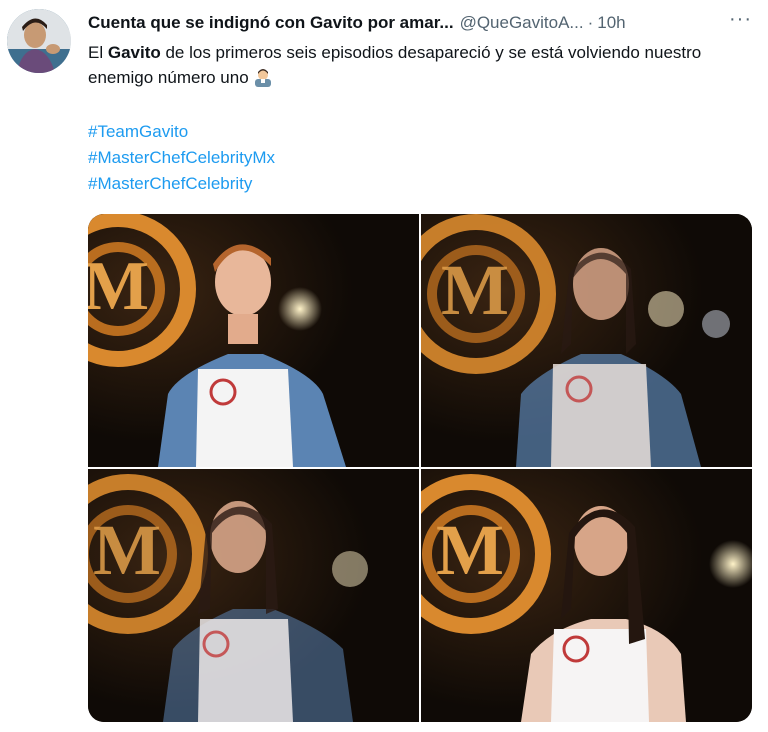  Describe the element at coordinates (611, 23) in the screenshot. I see `timestamp: 10h` at that location.